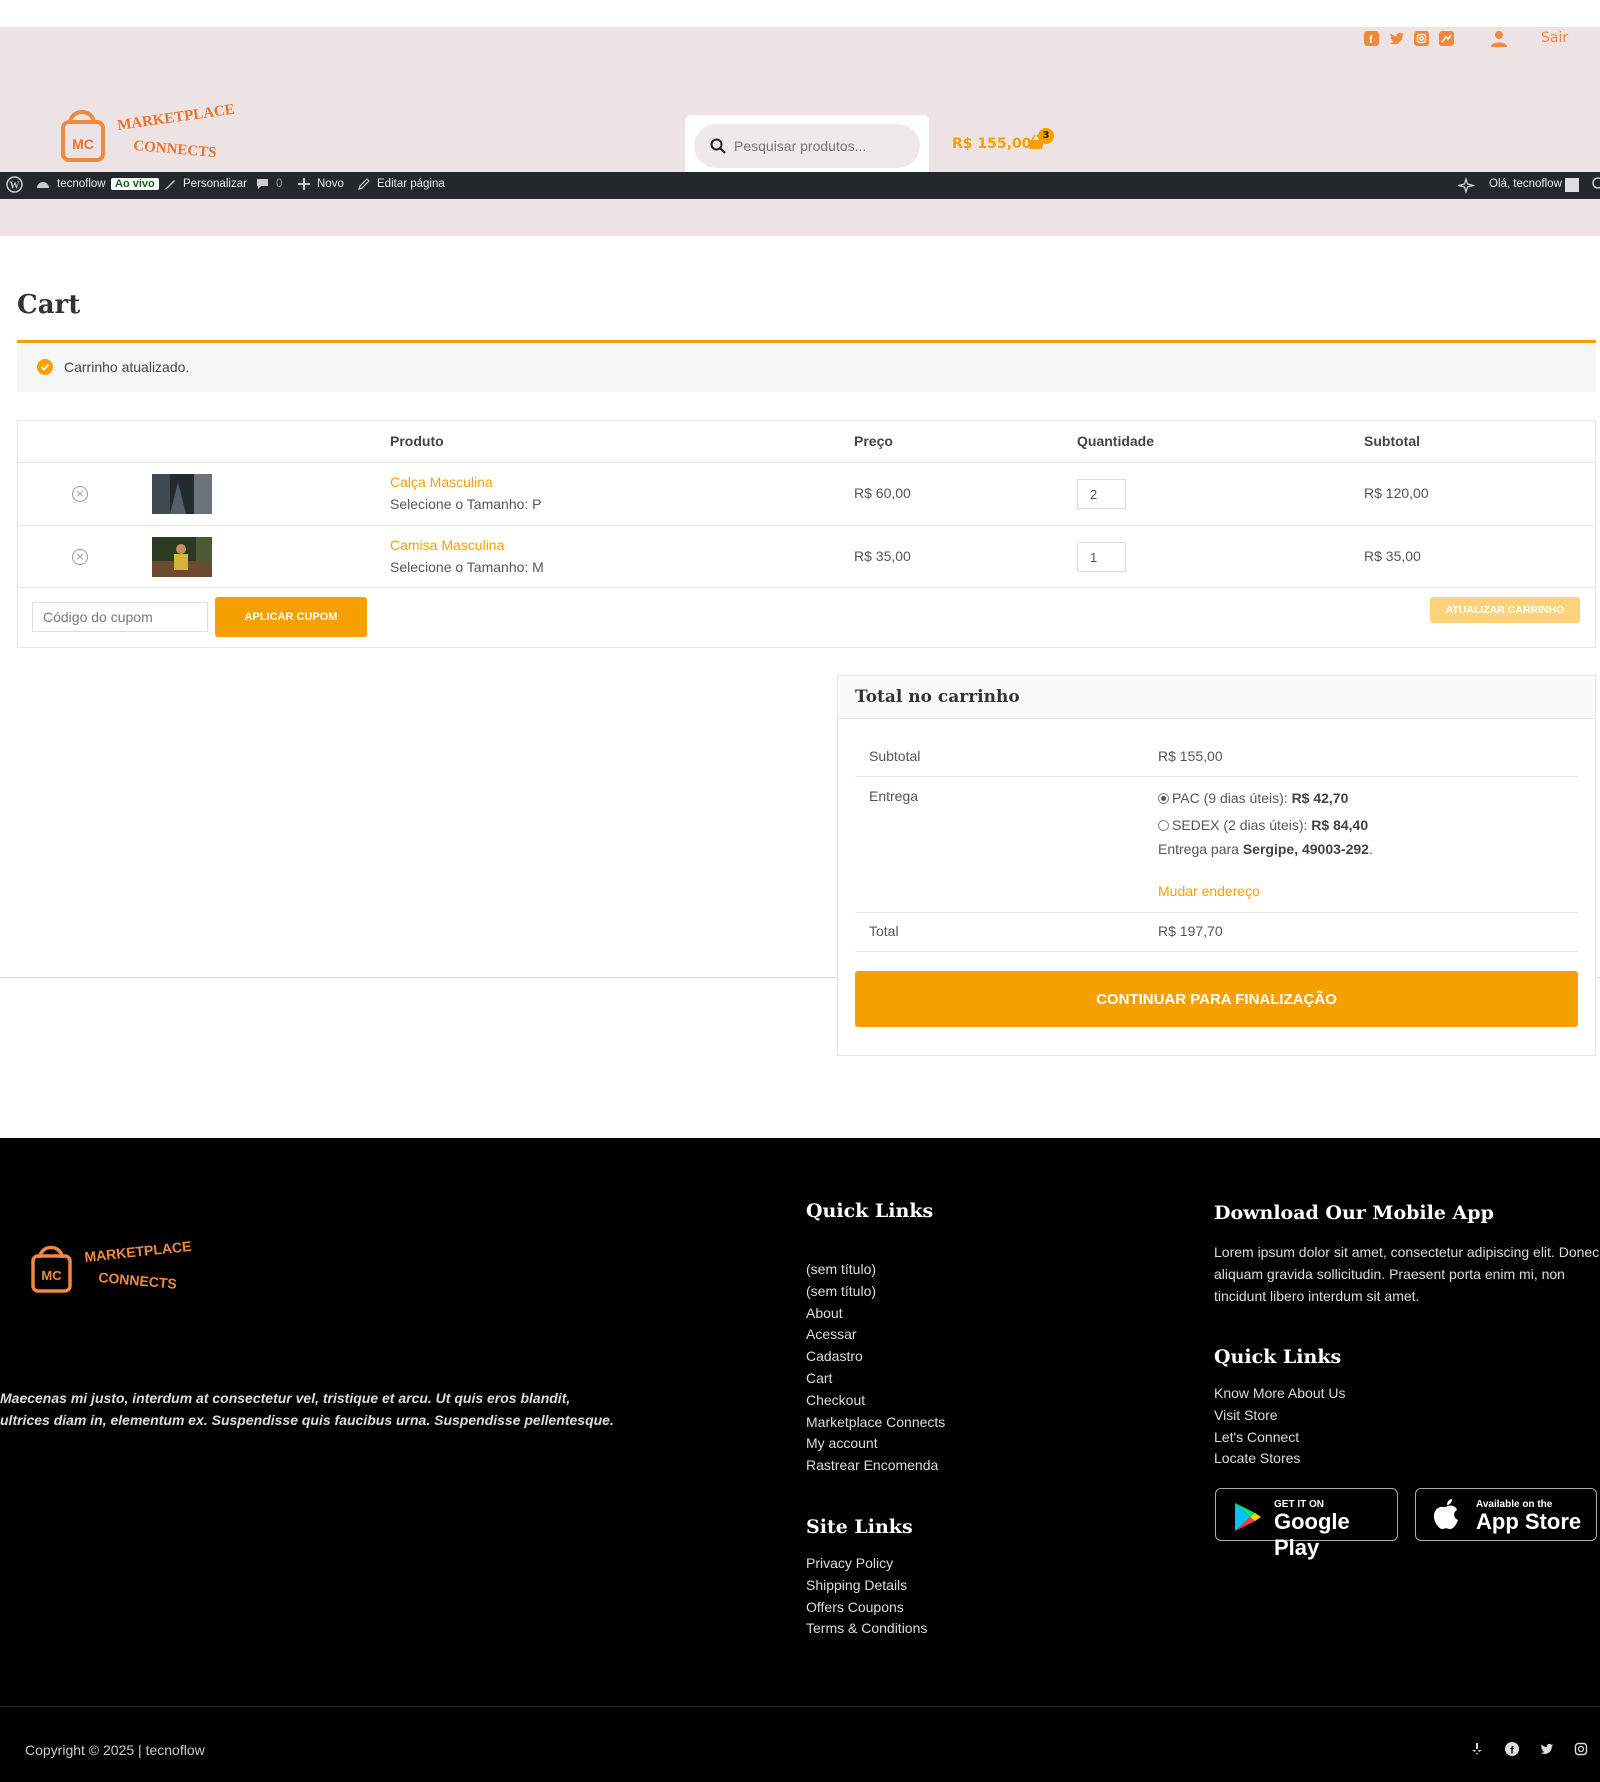 This screenshot has height=1782, width=1600. Describe the element at coordinates (1280, 1459) in the screenshot. I see `quick-link: Locate Stores` at that location.